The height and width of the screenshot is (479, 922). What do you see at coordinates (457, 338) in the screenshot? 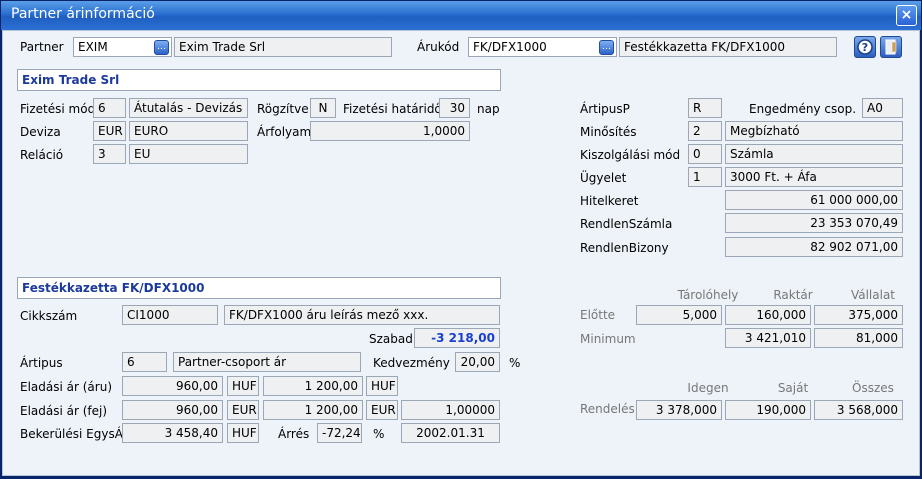
I see `szabad-field: -3 218,00` at bounding box center [457, 338].